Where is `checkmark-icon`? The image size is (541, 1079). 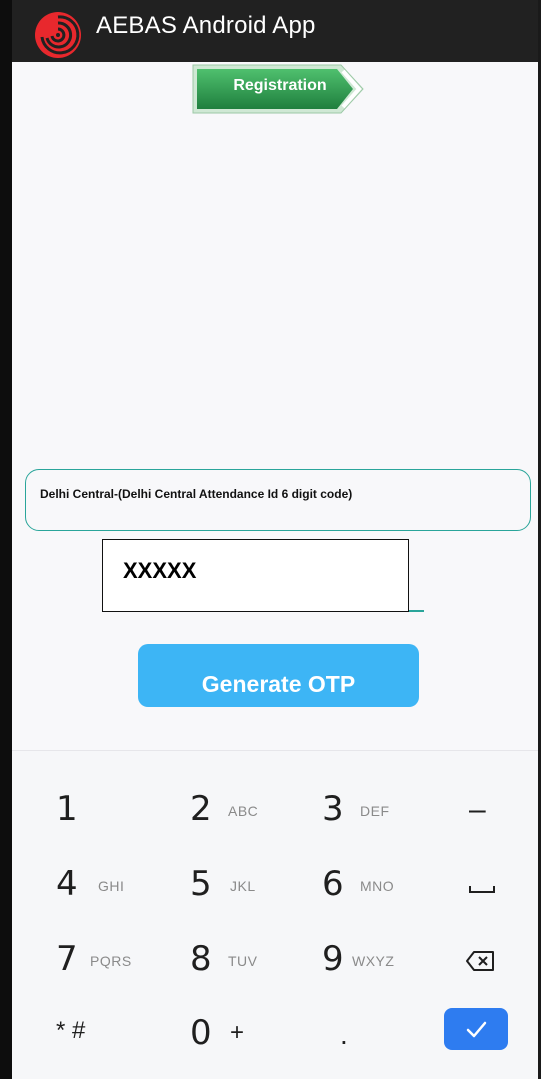 checkmark-icon is located at coordinates (476, 1029).